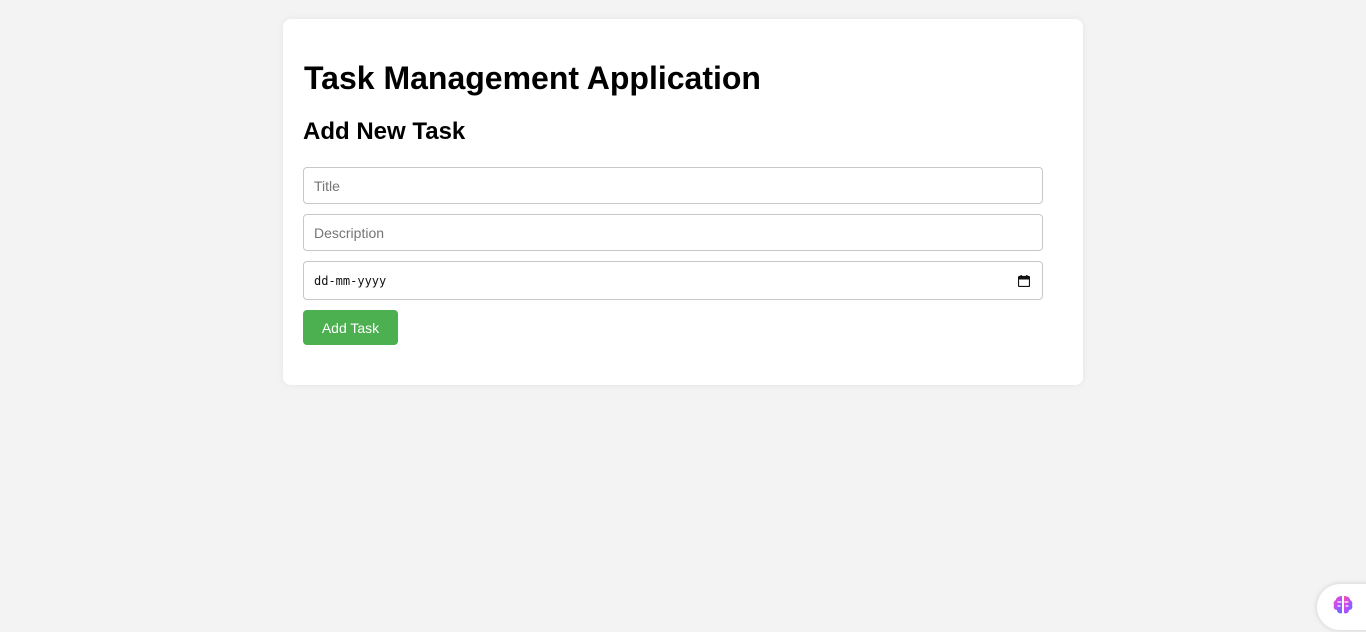  I want to click on add-task-button: Add Task, so click(350, 327).